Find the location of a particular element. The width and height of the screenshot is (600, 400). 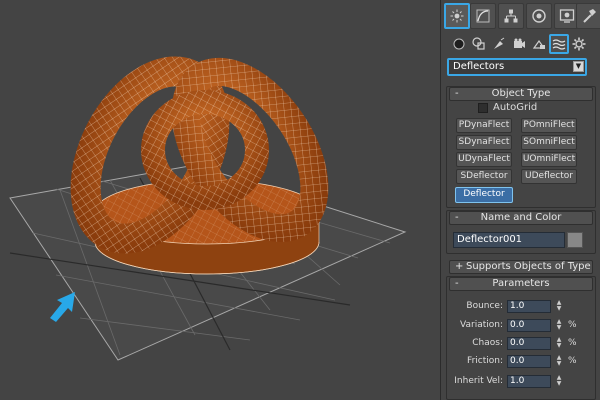

bounce-label: Bounce: is located at coordinates (484, 306).